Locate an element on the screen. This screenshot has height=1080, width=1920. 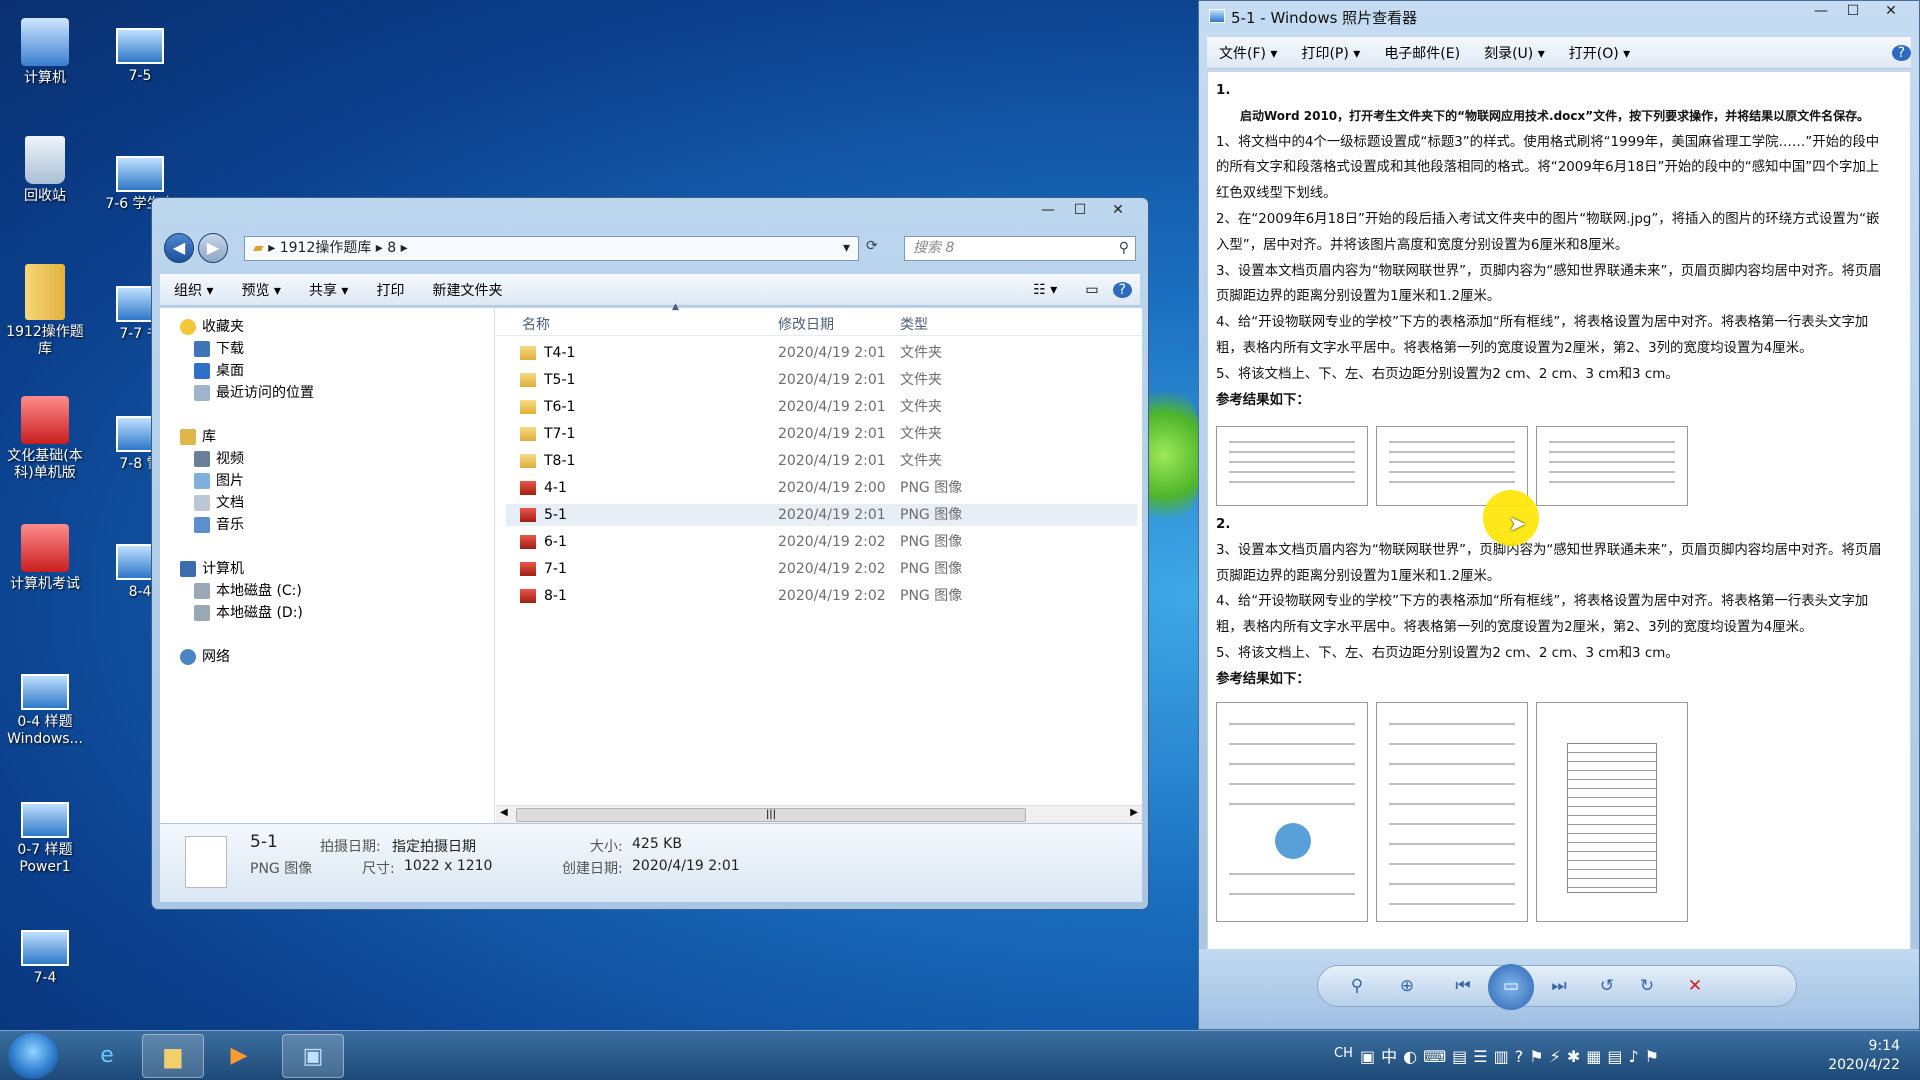
file-row: T4-1 2020/4/19 2:01 文件夹 is located at coordinates (821, 353).